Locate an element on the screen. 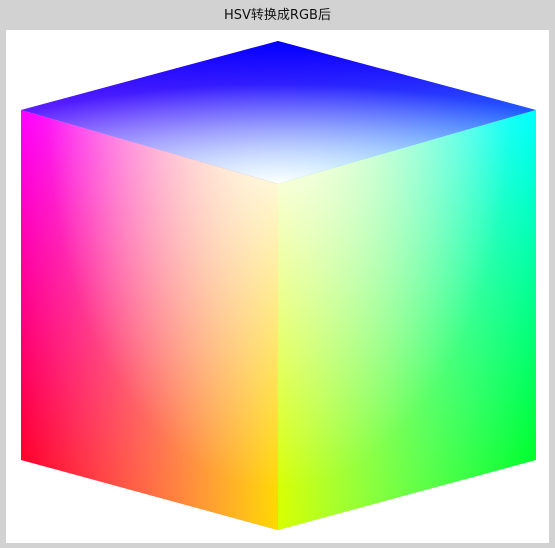 The width and height of the screenshot is (555, 548). window-title: HSV转换成RGB后 is located at coordinates (277, 15).